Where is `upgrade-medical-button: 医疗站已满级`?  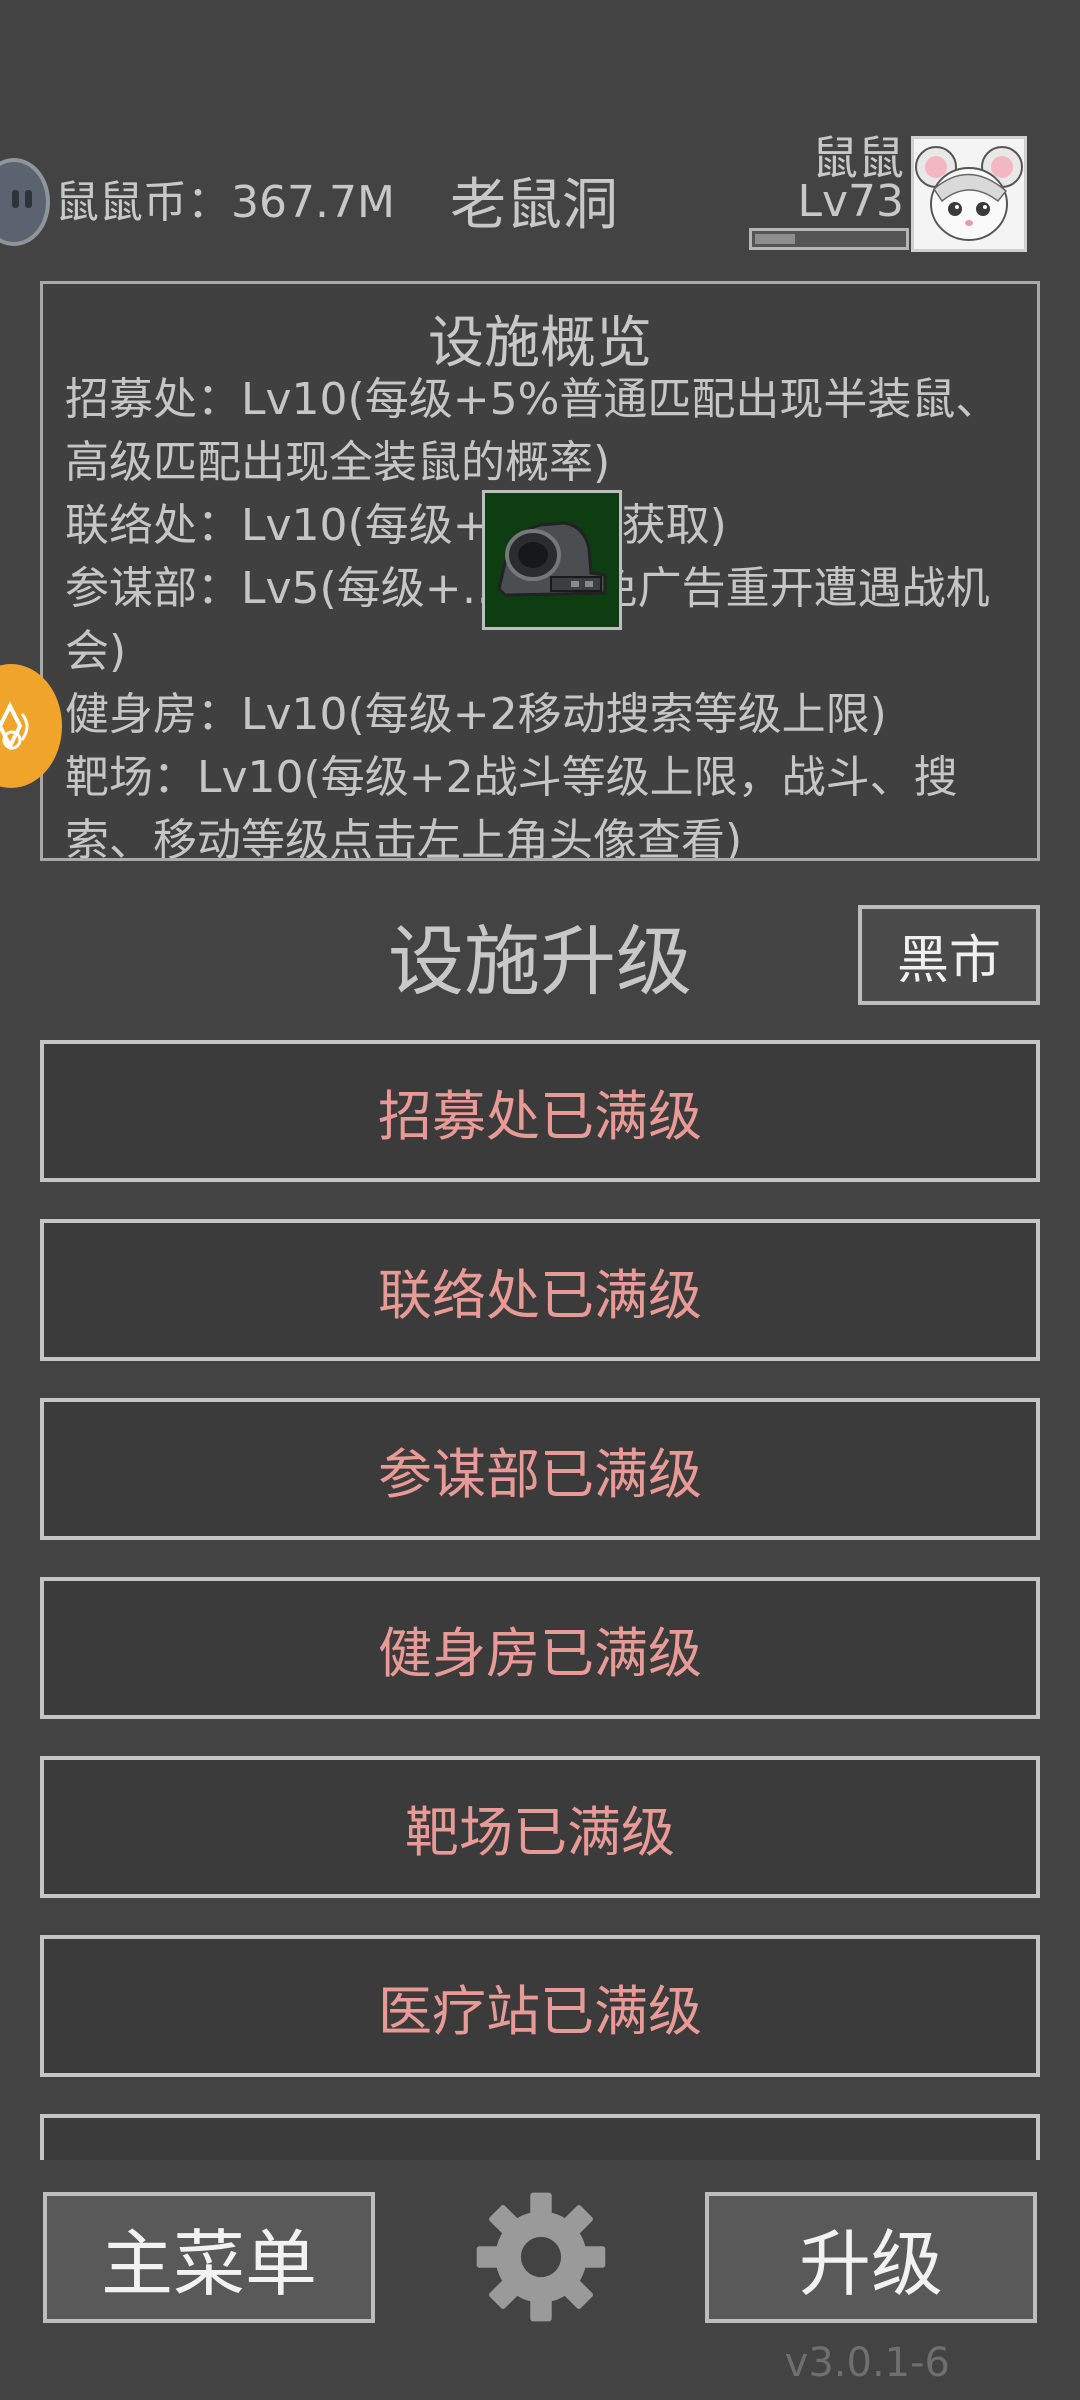 upgrade-medical-button: 医疗站已满级 is located at coordinates (540, 2006).